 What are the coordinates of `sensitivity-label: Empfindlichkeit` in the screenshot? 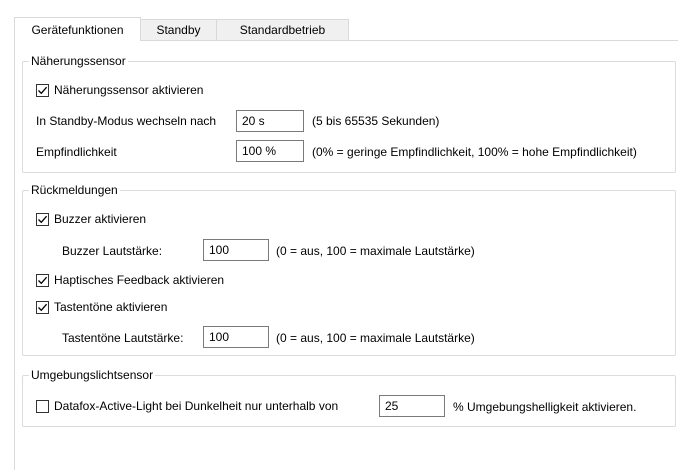 It's located at (76, 152).